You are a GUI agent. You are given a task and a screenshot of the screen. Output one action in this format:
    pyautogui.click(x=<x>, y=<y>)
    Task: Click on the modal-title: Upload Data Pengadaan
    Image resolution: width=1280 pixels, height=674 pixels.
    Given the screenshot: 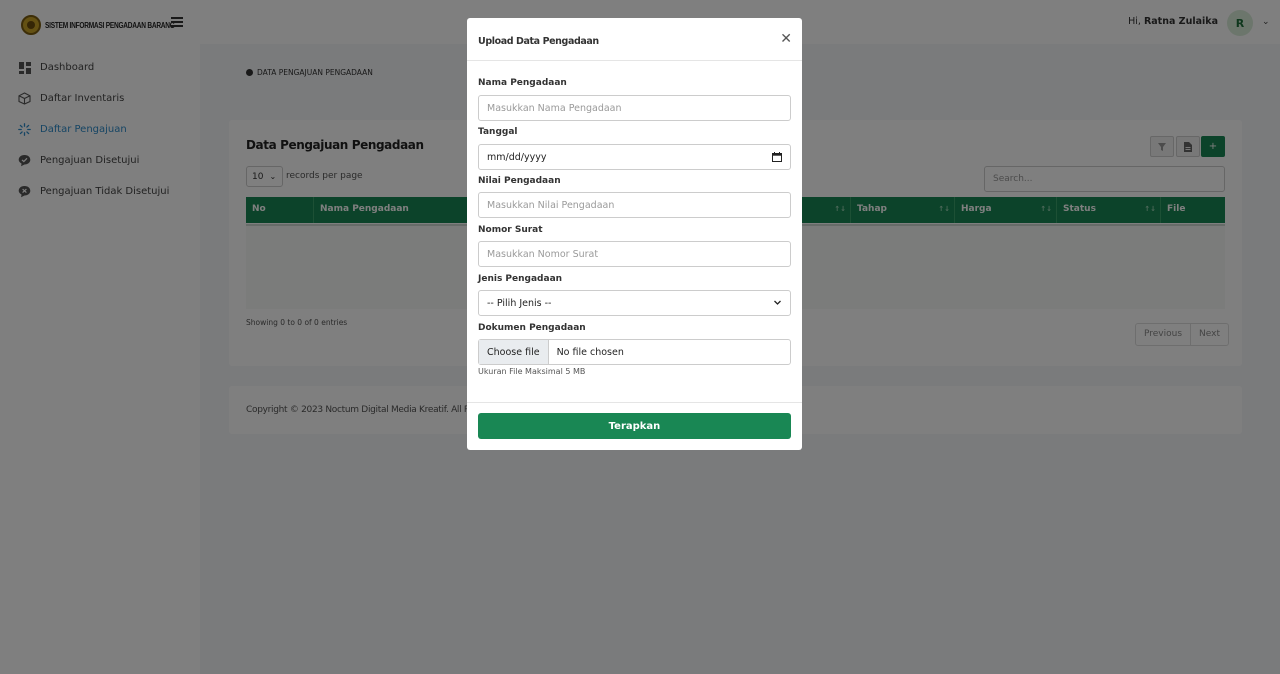 What is the action you would take?
    pyautogui.click(x=538, y=41)
    